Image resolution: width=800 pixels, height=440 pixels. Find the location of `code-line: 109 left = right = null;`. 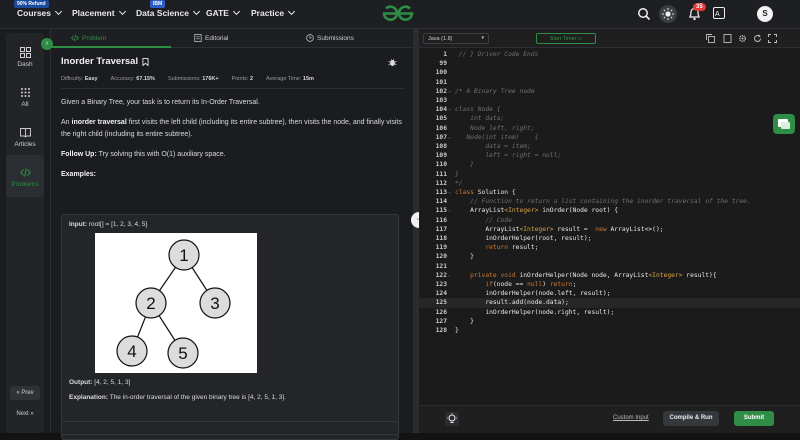

code-line: 109 left = right = null; is located at coordinates (609, 155).